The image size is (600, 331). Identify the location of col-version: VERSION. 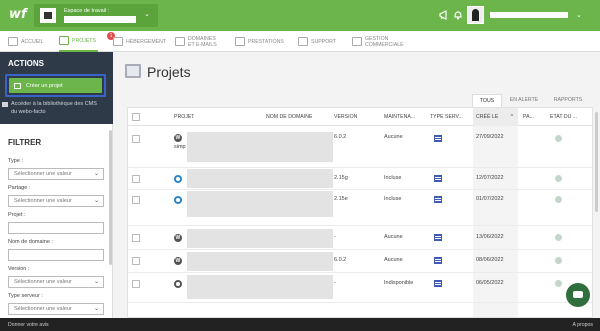
(345, 117).